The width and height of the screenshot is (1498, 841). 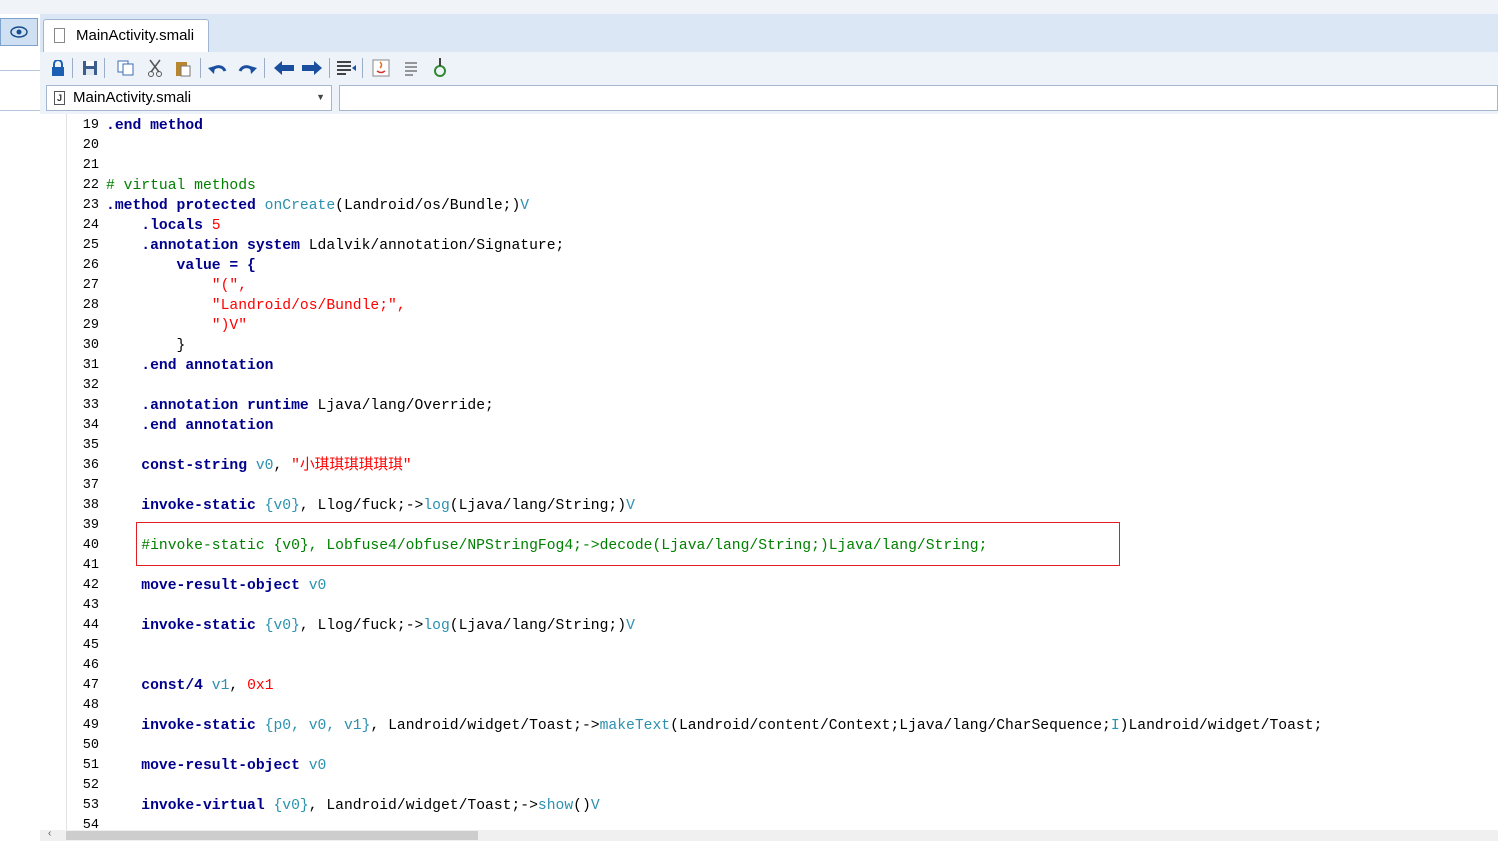 What do you see at coordinates (90, 285) in the screenshot?
I see `line-number: 27` at bounding box center [90, 285].